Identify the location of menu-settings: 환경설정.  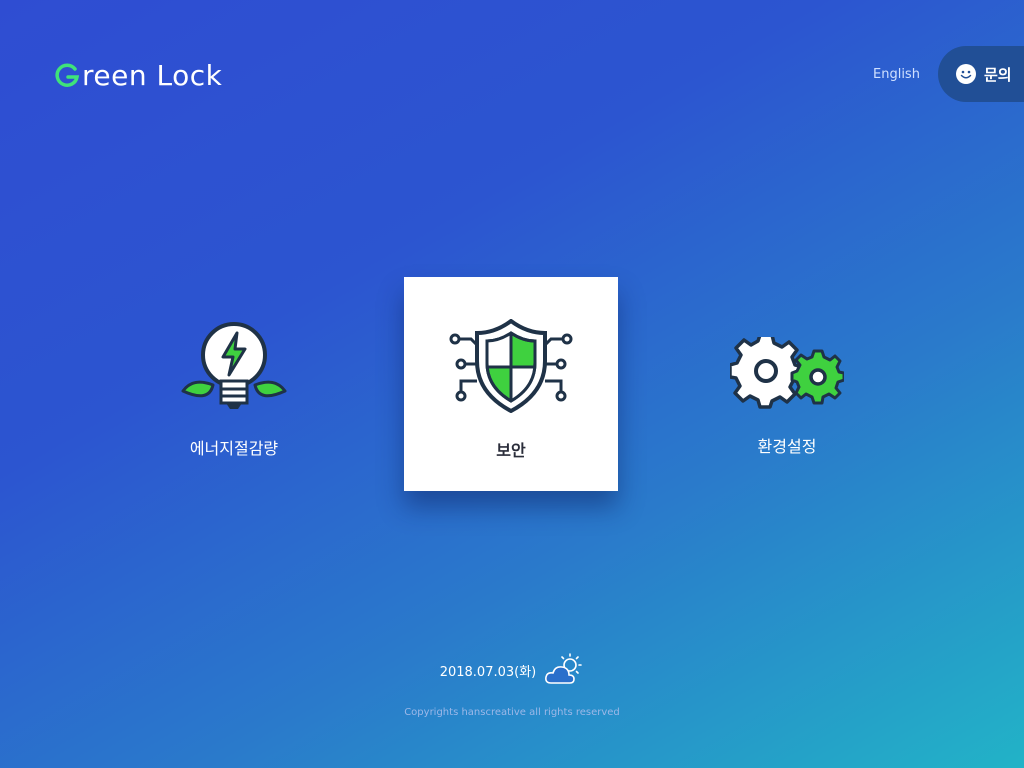
(787, 384).